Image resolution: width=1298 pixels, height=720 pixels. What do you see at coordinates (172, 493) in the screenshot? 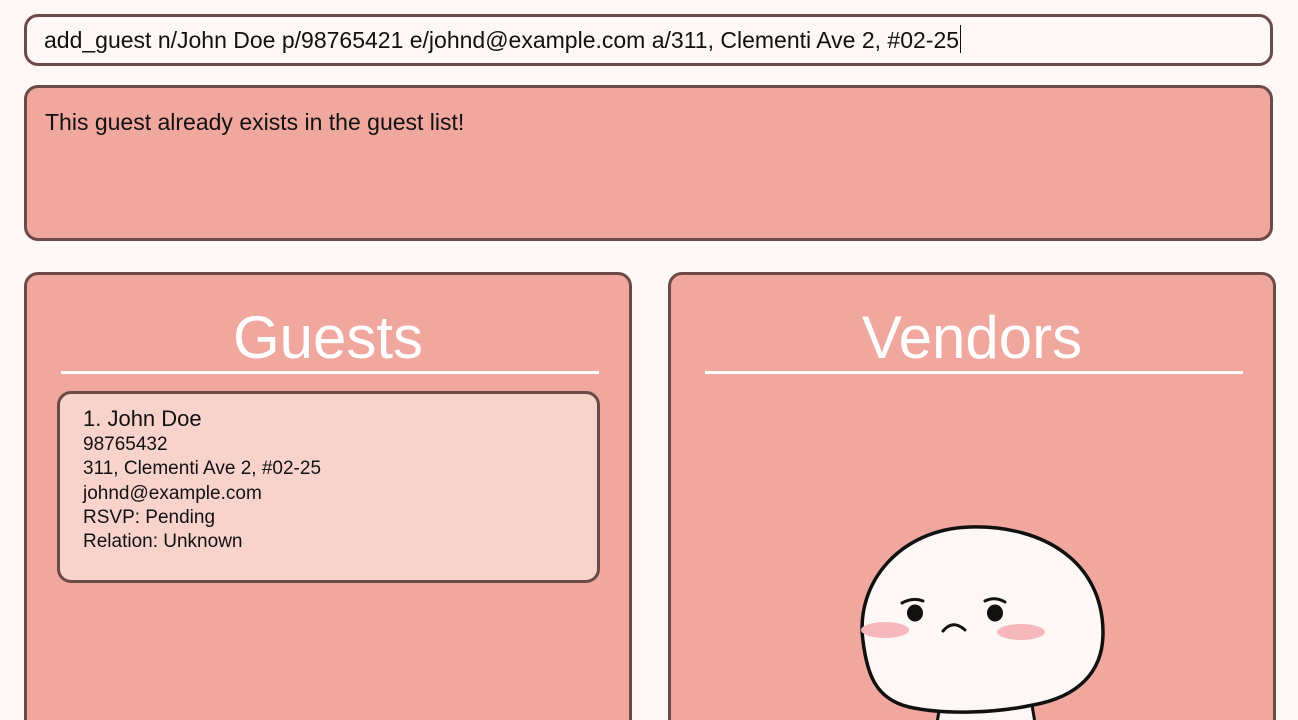
I see `guest-email: johnd@example.com` at bounding box center [172, 493].